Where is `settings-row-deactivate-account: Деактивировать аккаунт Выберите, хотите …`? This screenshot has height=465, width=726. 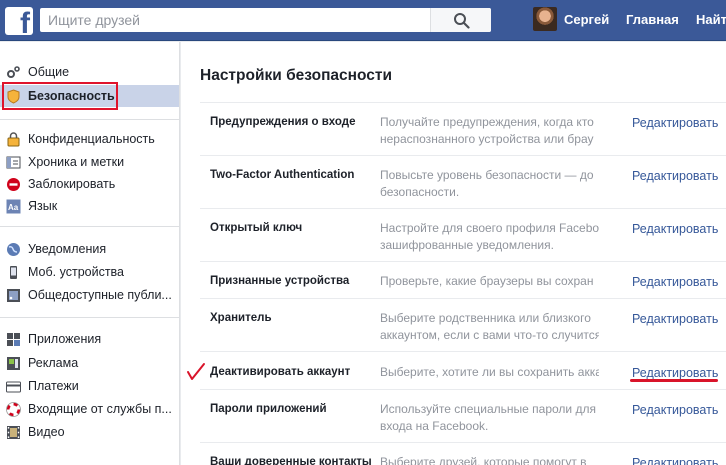 settings-row-deactivate-account: Деактивировать аккаунт Выберите, хотите … is located at coordinates (463, 370).